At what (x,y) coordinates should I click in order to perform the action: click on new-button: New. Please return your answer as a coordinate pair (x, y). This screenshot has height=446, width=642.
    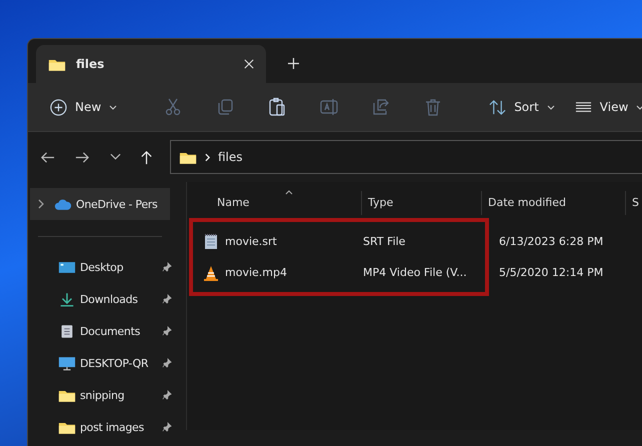
    Looking at the image, I should click on (84, 107).